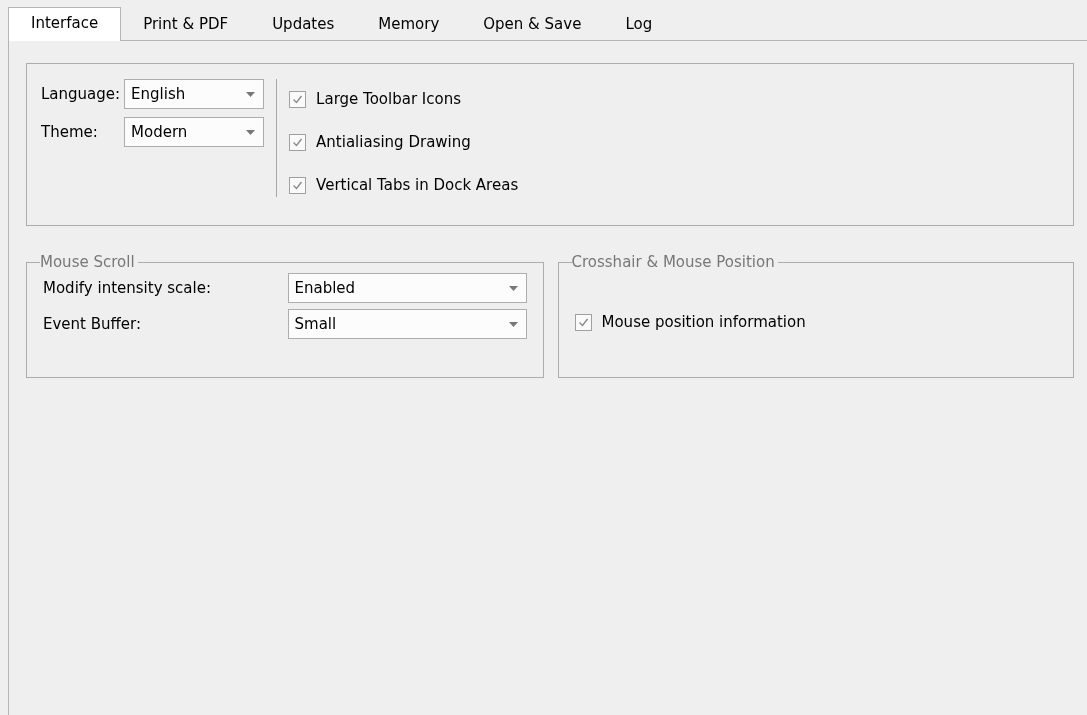 This screenshot has width=1087, height=715. Describe the element at coordinates (88, 262) in the screenshot. I see `group-title: Mouse Scroll` at that location.